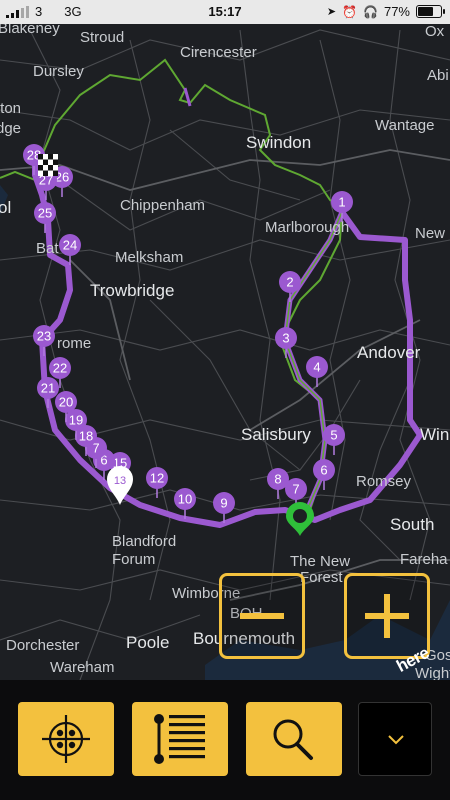  I want to click on waypoint-number: 2, so click(289, 282).